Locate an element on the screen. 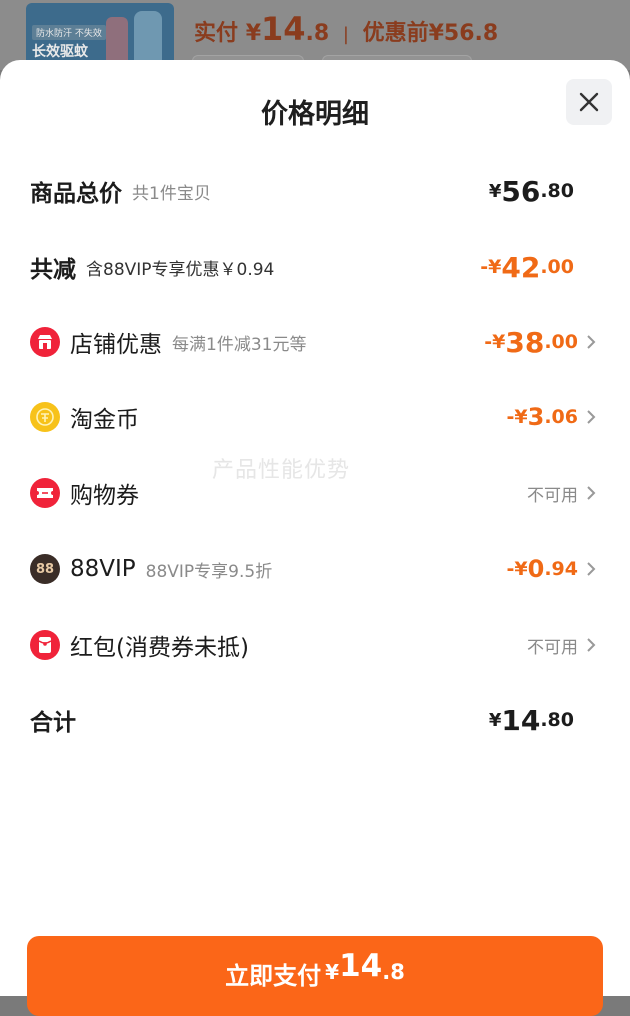 This screenshot has width=630, height=1016. pay-now-button: 立即支付 ¥ 14 .8 is located at coordinates (315, 976).